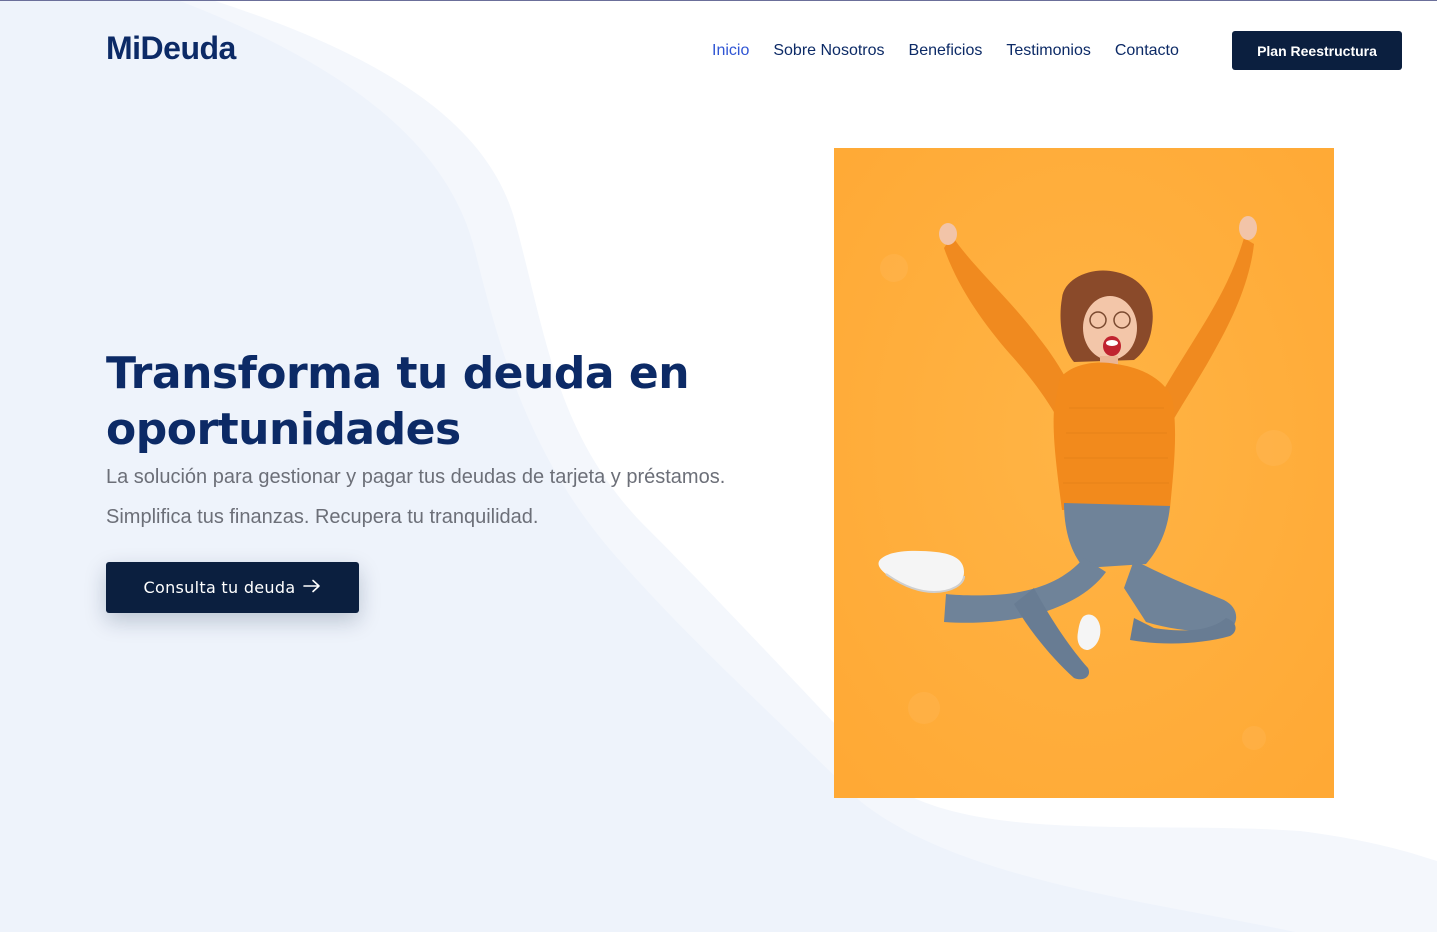 This screenshot has height=932, width=1437. What do you see at coordinates (730, 51) in the screenshot?
I see `nav-link-inicio: Inicio` at bounding box center [730, 51].